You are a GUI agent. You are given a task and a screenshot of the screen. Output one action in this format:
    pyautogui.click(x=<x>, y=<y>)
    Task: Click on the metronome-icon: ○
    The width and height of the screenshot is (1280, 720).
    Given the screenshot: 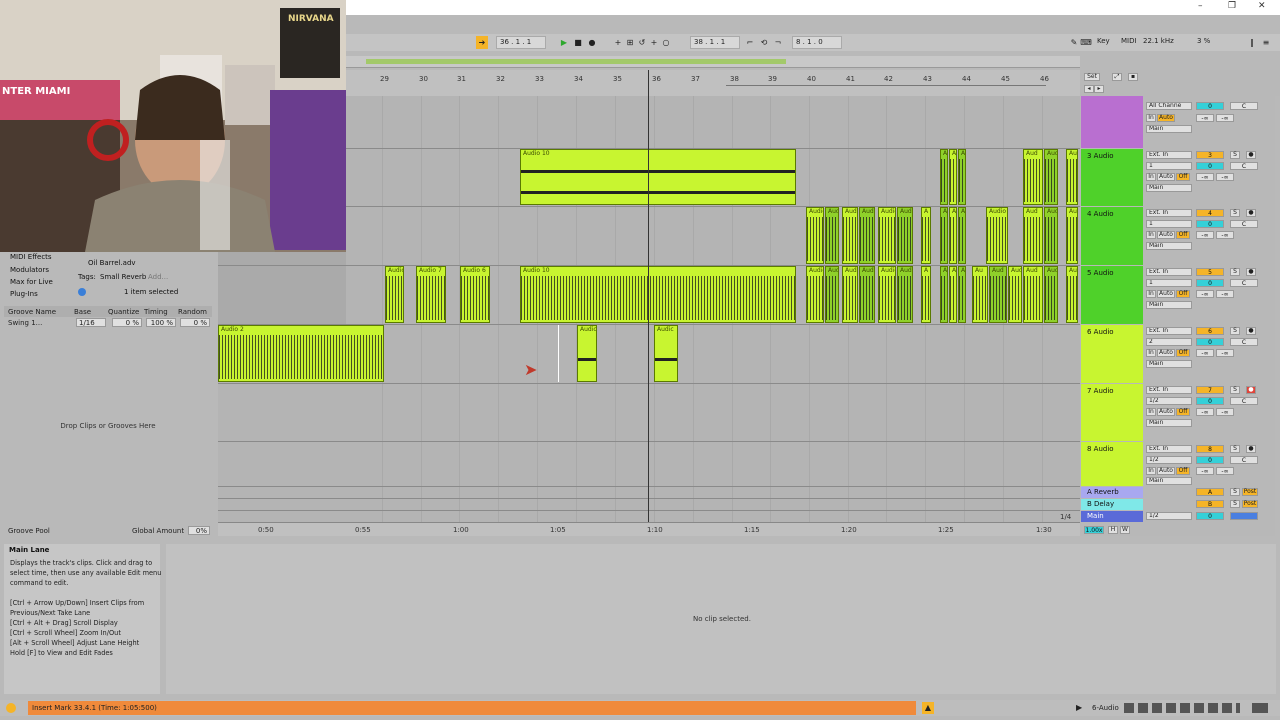 What is the action you would take?
    pyautogui.click(x=666, y=42)
    